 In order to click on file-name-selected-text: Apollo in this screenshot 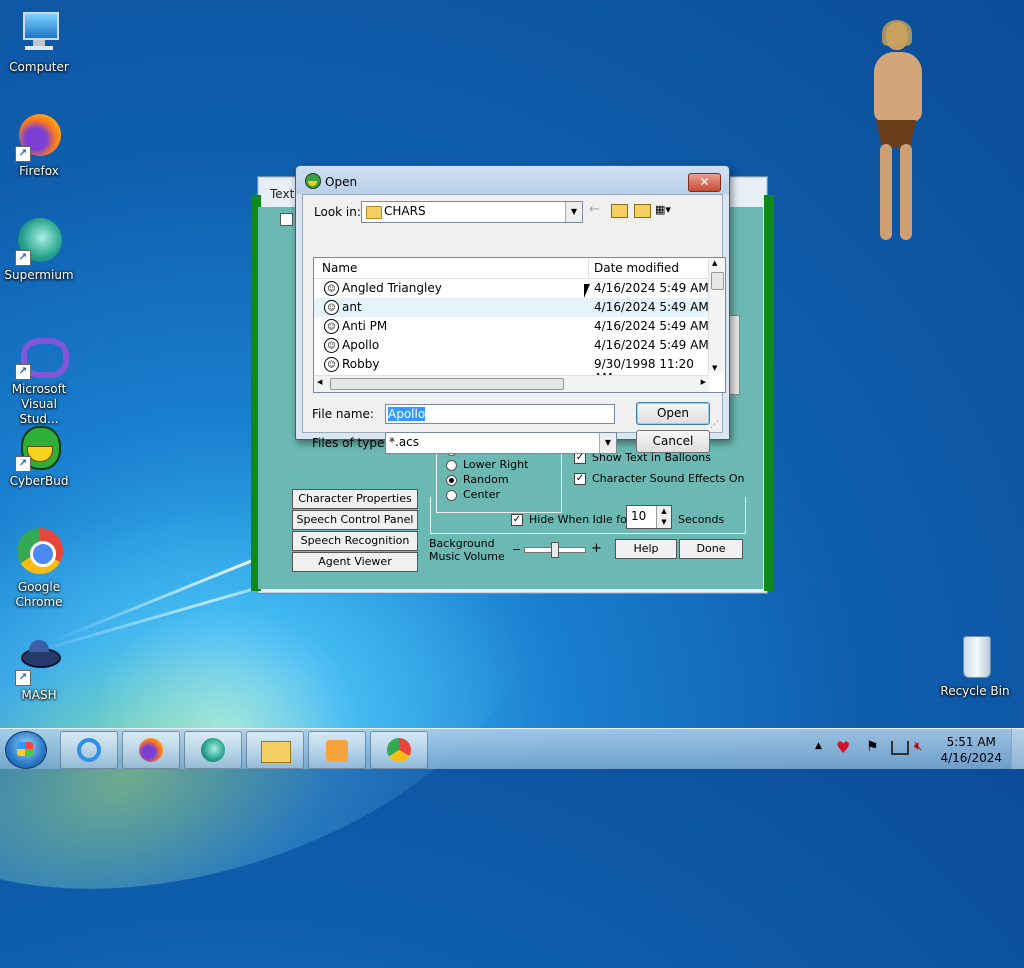, I will do `click(407, 414)`.